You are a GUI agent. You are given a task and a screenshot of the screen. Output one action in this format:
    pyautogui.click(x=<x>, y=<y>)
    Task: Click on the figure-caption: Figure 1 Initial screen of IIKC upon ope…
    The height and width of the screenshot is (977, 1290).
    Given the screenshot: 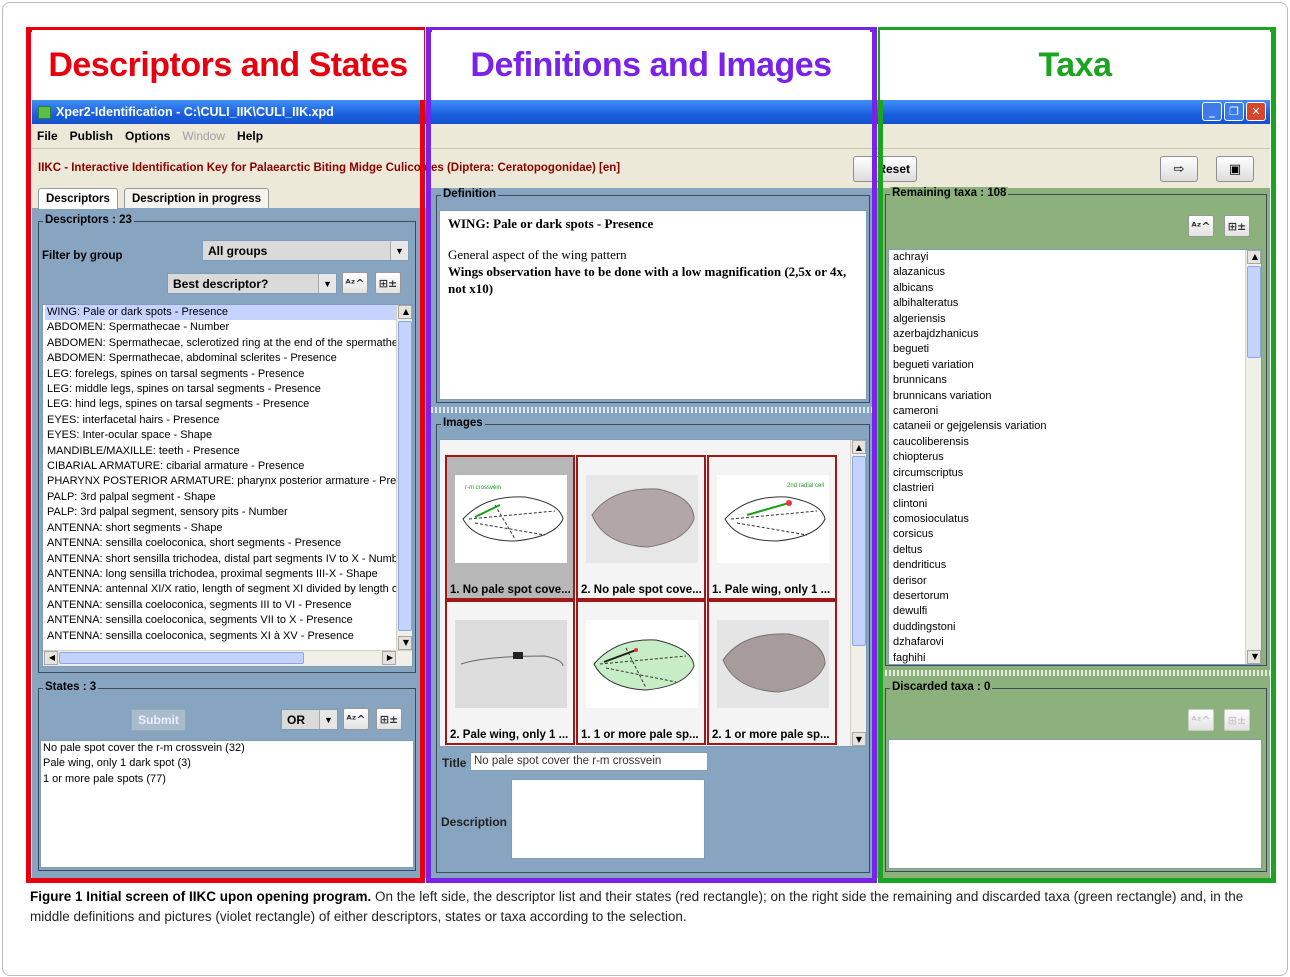 What is the action you would take?
    pyautogui.click(x=650, y=907)
    